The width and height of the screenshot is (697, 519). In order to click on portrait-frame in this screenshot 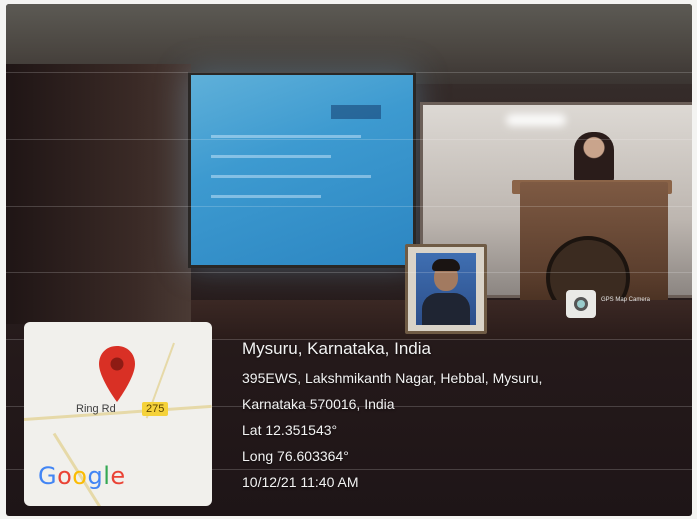, I will do `click(446, 289)`.